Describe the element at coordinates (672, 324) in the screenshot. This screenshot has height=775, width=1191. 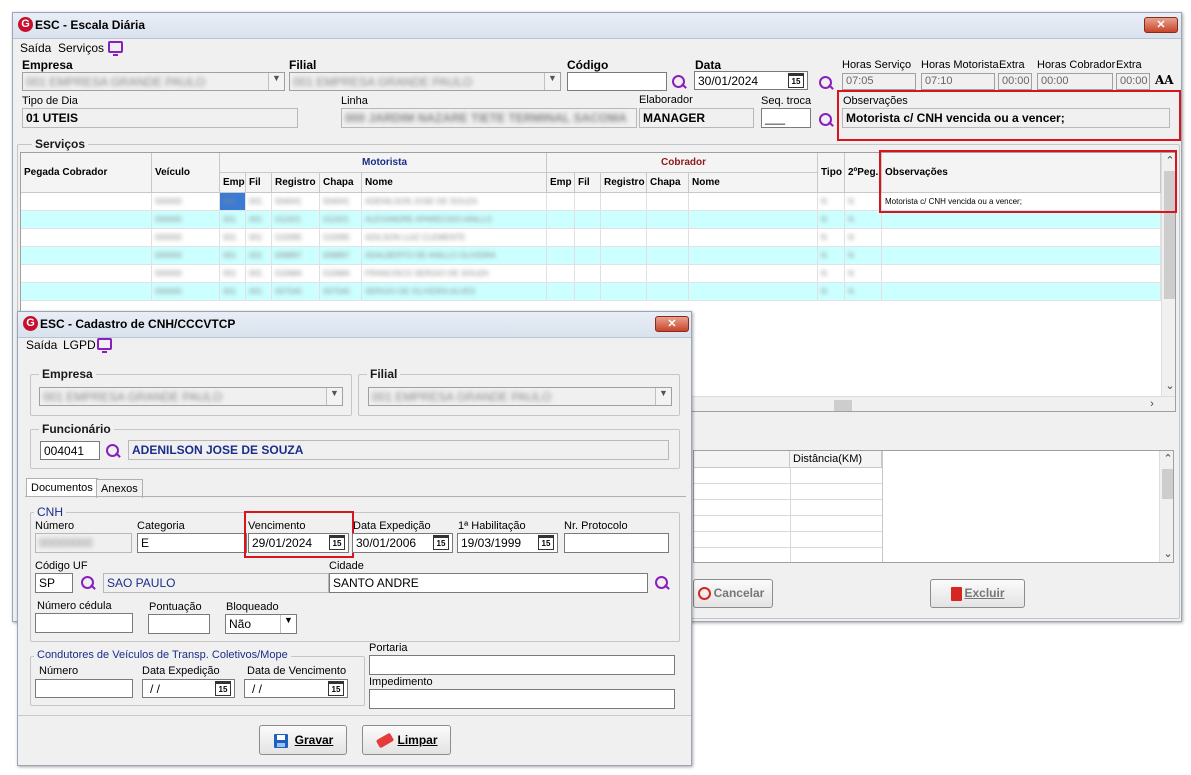
I see `cnh-close-button: ✕` at that location.